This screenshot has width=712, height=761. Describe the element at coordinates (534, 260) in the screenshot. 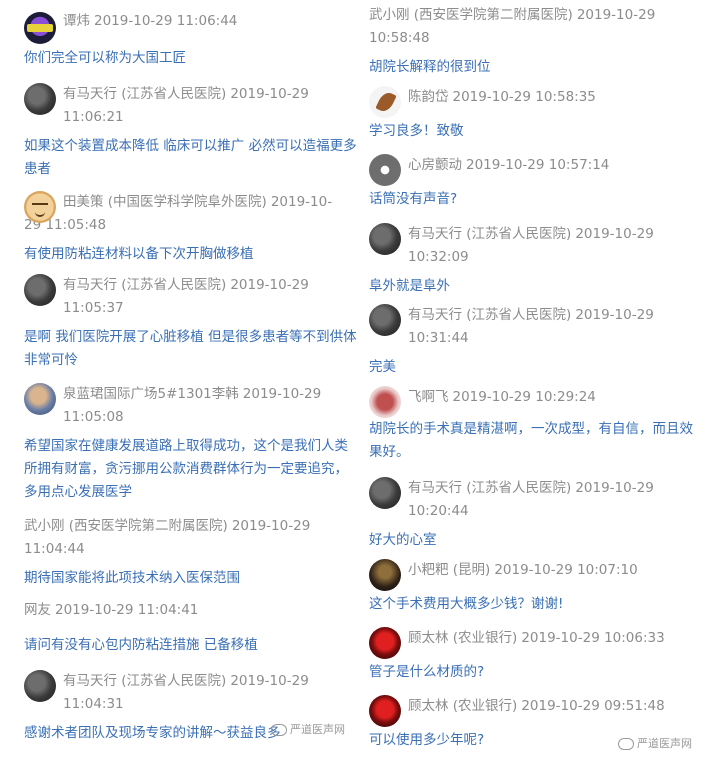

I see `comment-item: 有马天行 (江苏省人民医院) 2019-10-29 10:32:09 阜外就是阜外` at that location.